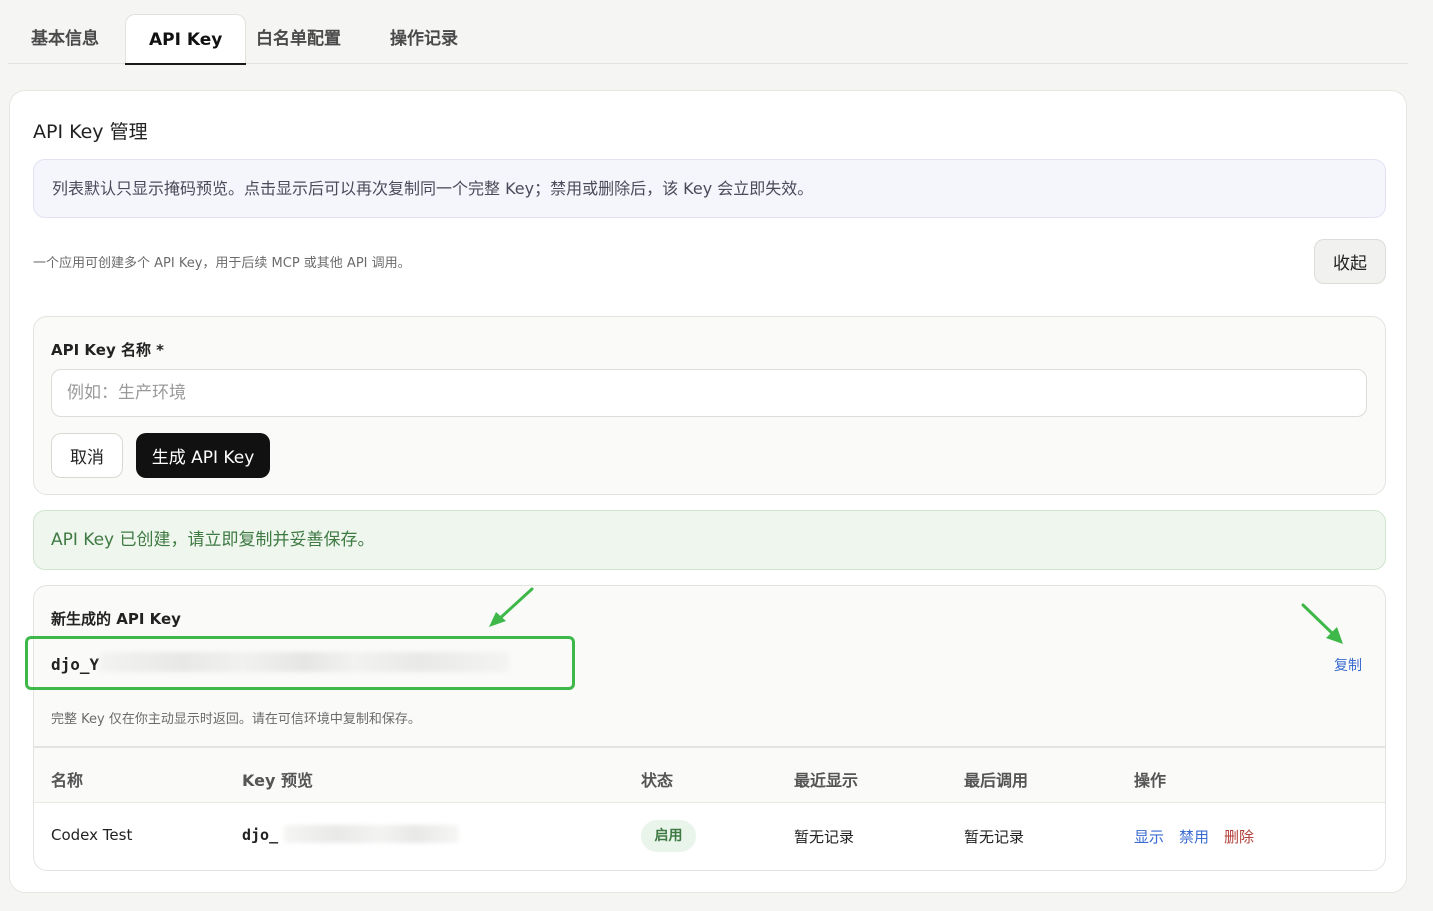 The image size is (1433, 911). Describe the element at coordinates (1239, 836) in the screenshot. I see `delete-action: 删除` at that location.